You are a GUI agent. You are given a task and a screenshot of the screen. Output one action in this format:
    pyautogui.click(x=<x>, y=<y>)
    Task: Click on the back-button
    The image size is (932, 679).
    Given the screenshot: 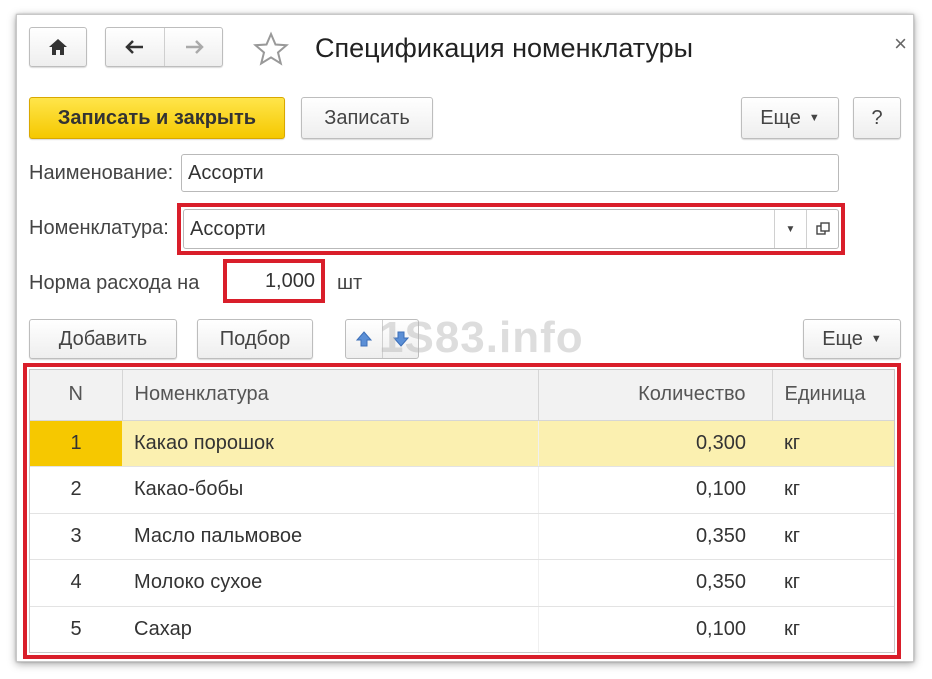 What is the action you would take?
    pyautogui.click(x=135, y=47)
    